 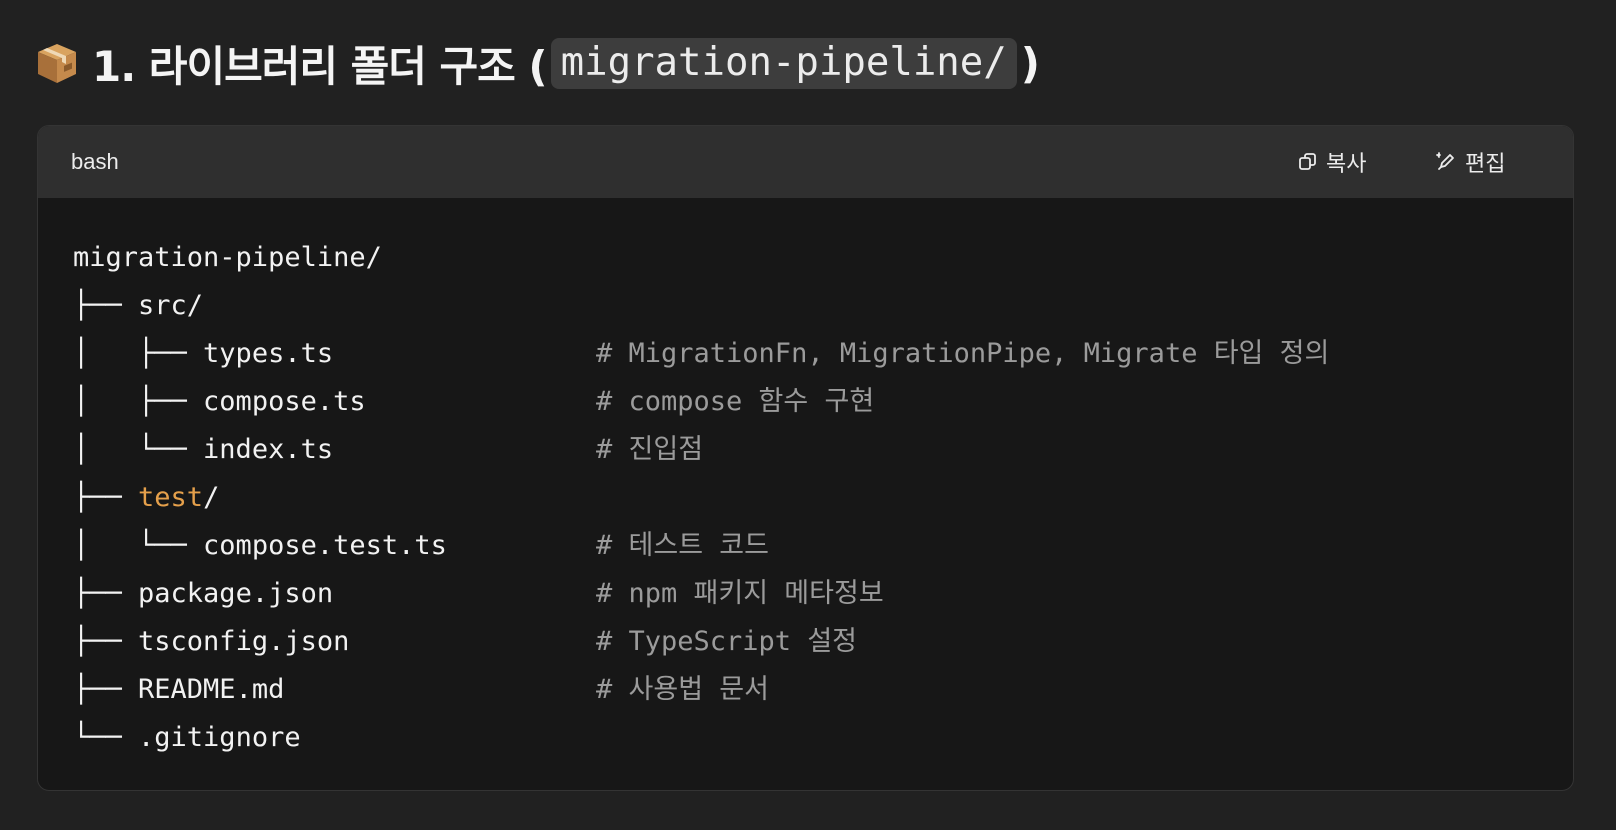 I want to click on heading-close-paren: ), so click(x=1030, y=63).